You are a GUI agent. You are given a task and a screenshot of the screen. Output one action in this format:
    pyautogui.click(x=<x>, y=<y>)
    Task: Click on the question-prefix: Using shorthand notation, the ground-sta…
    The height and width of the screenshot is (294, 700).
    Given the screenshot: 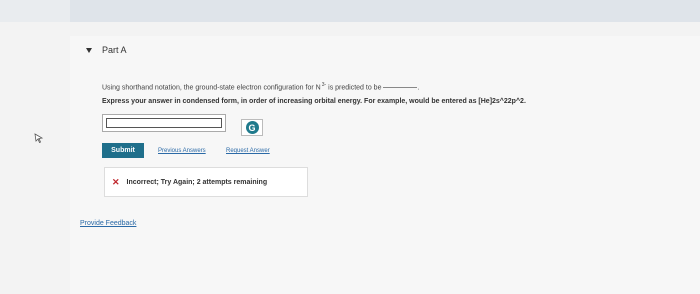 What is the action you would take?
    pyautogui.click(x=211, y=88)
    